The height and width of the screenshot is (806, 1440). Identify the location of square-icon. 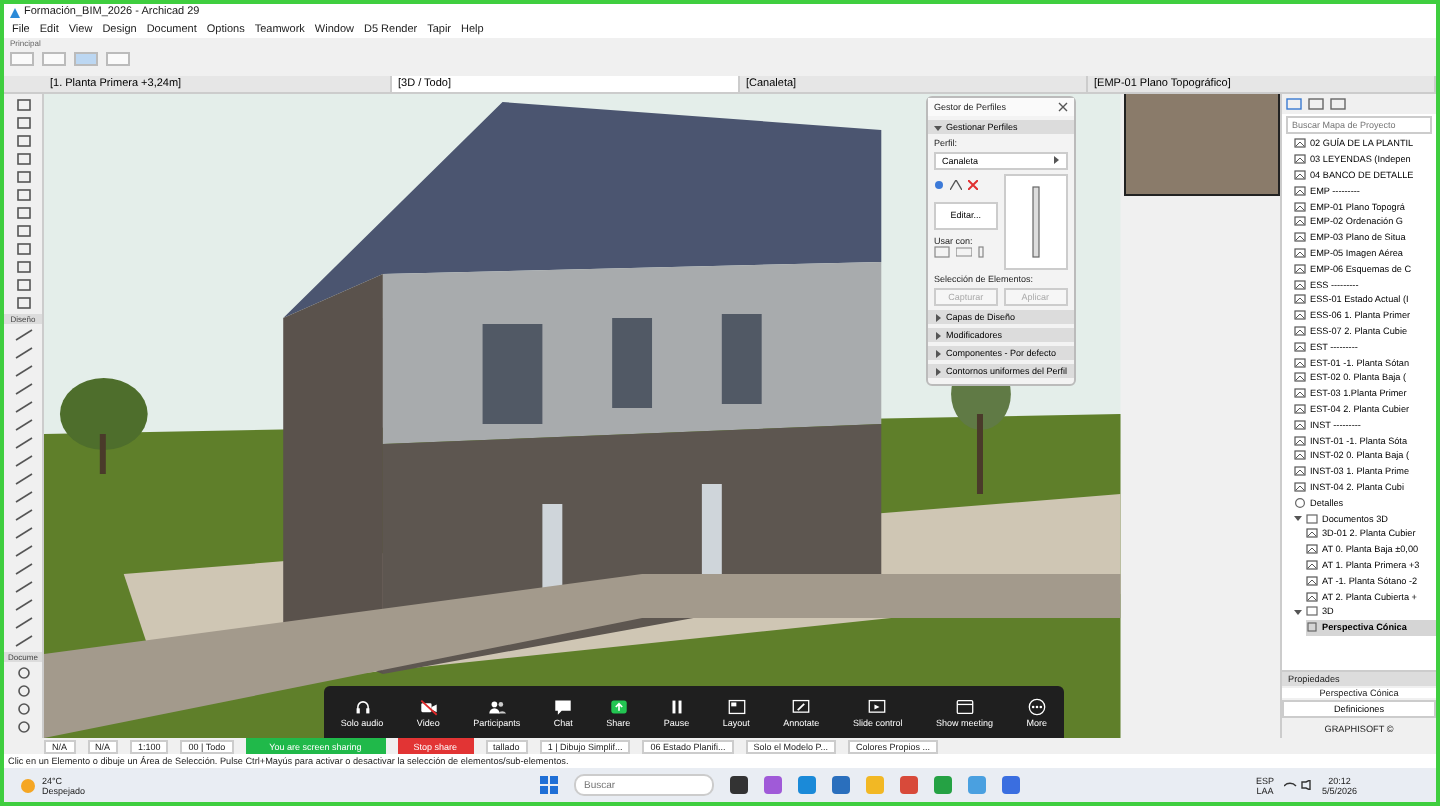
(1312, 627).